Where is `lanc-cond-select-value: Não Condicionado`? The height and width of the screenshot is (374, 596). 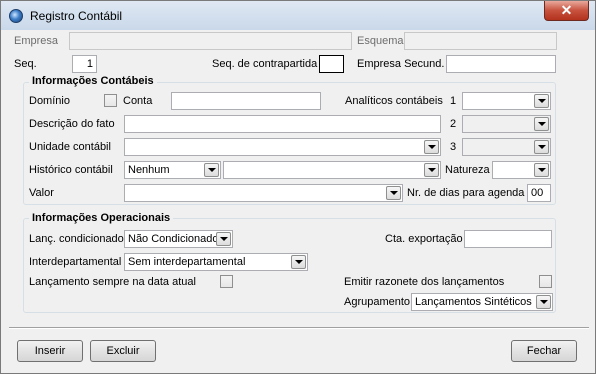 lanc-cond-select-value: Não Condicionado is located at coordinates (173, 239).